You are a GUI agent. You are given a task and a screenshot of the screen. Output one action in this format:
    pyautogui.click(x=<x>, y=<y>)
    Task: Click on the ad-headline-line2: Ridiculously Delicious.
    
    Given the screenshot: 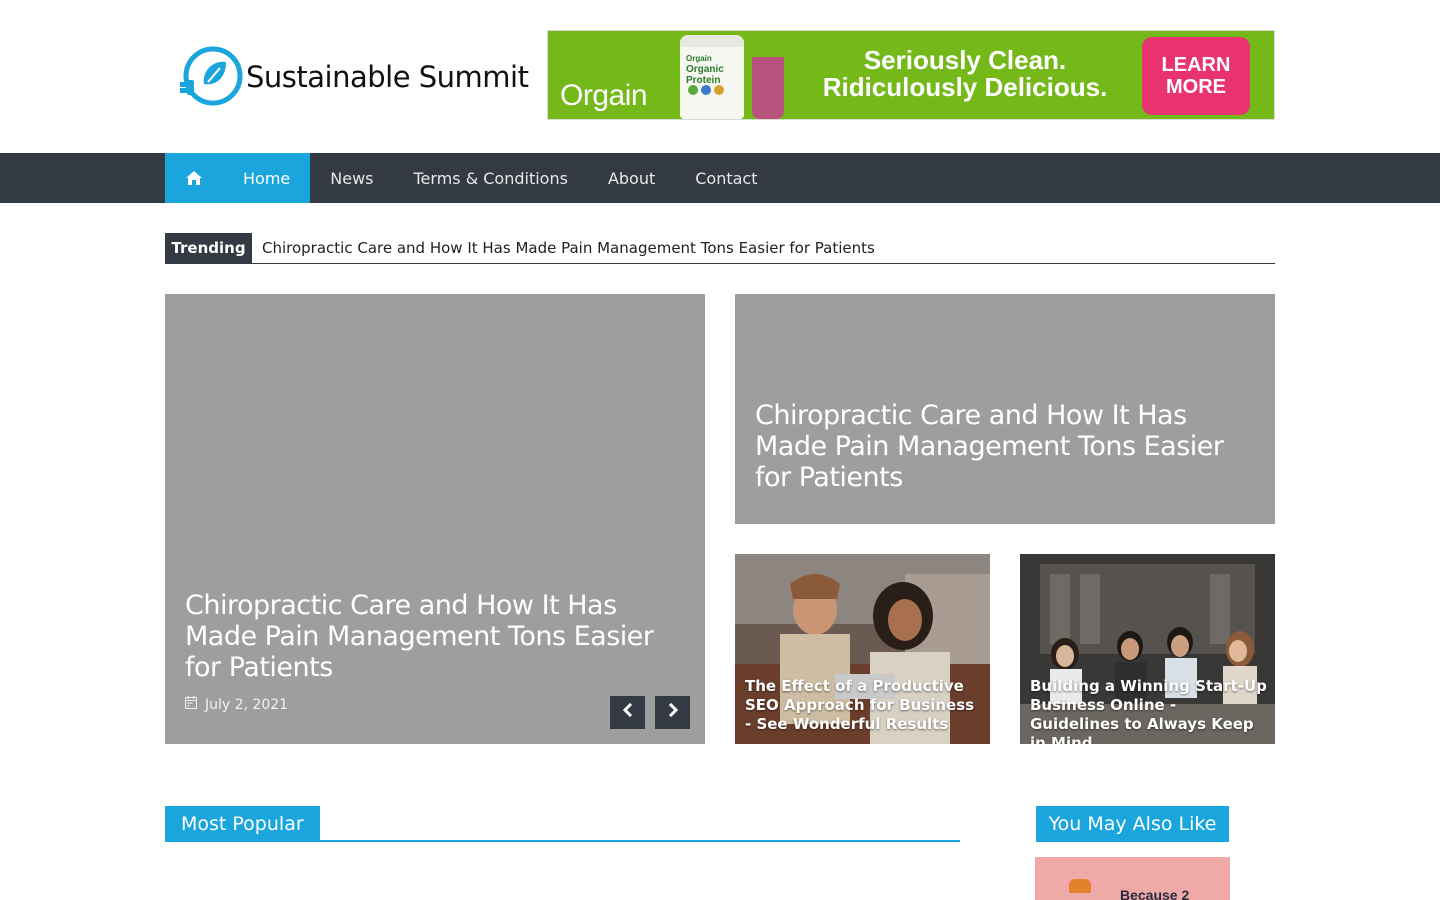 What is the action you would take?
    pyautogui.click(x=965, y=87)
    